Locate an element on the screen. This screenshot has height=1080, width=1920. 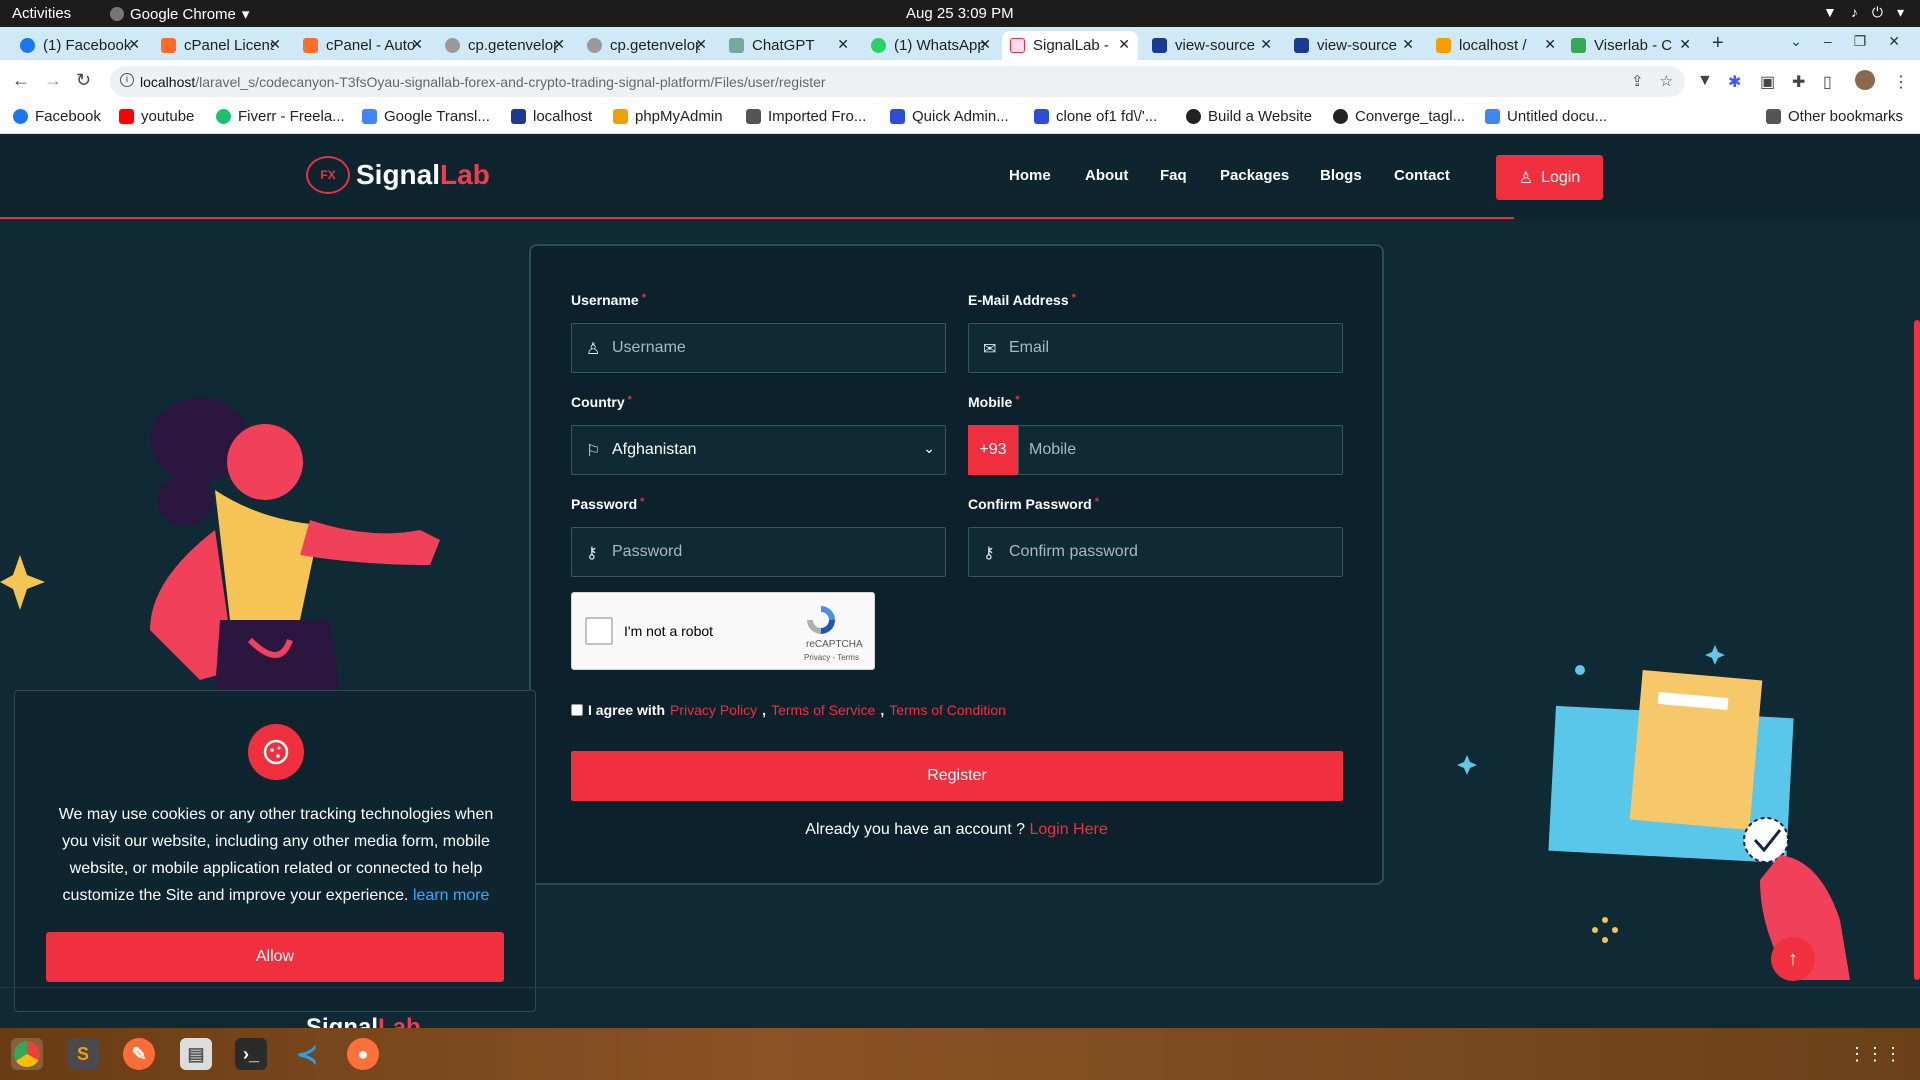
site-logo: FX SignalLab is located at coordinates (398, 175).